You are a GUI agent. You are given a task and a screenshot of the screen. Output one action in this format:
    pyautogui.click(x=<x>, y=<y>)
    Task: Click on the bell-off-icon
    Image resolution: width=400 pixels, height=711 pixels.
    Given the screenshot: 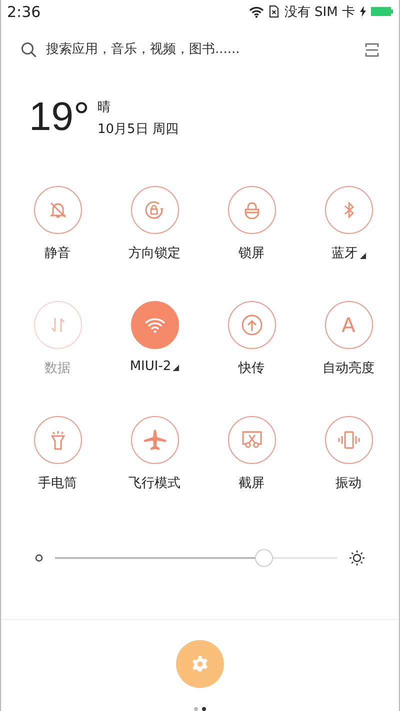 What is the action you would take?
    pyautogui.click(x=57, y=209)
    